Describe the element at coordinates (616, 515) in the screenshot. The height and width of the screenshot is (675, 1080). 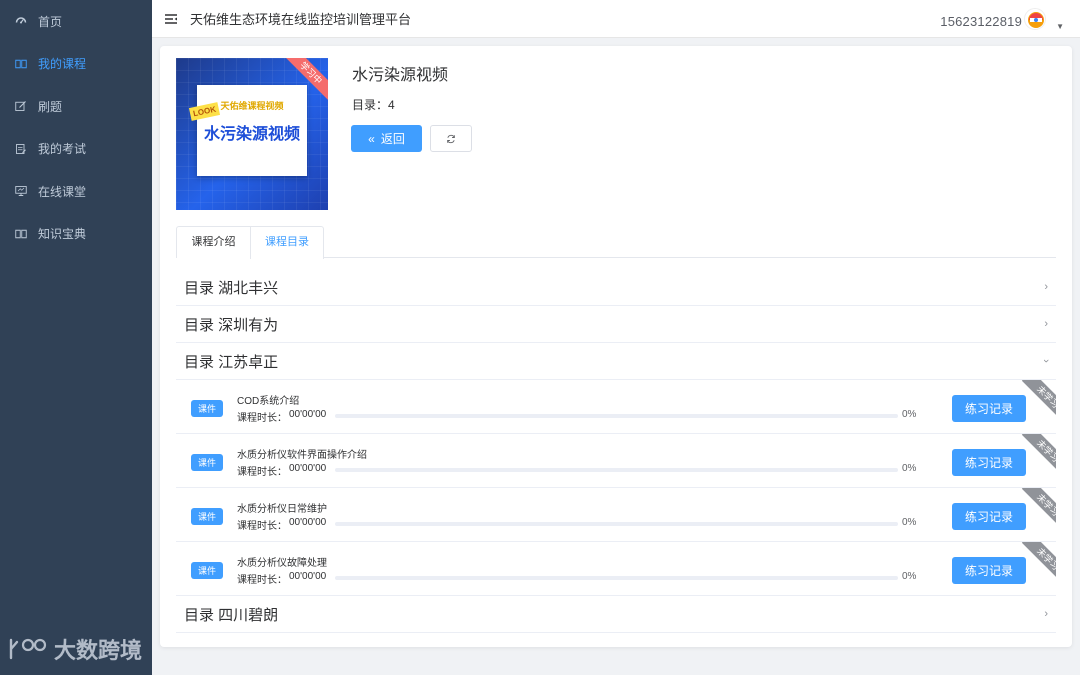
I see `lesson-row: 课件 水质分析仪日常维护 课程时长： 00'00'00 0% 练习记录 未学习` at that location.